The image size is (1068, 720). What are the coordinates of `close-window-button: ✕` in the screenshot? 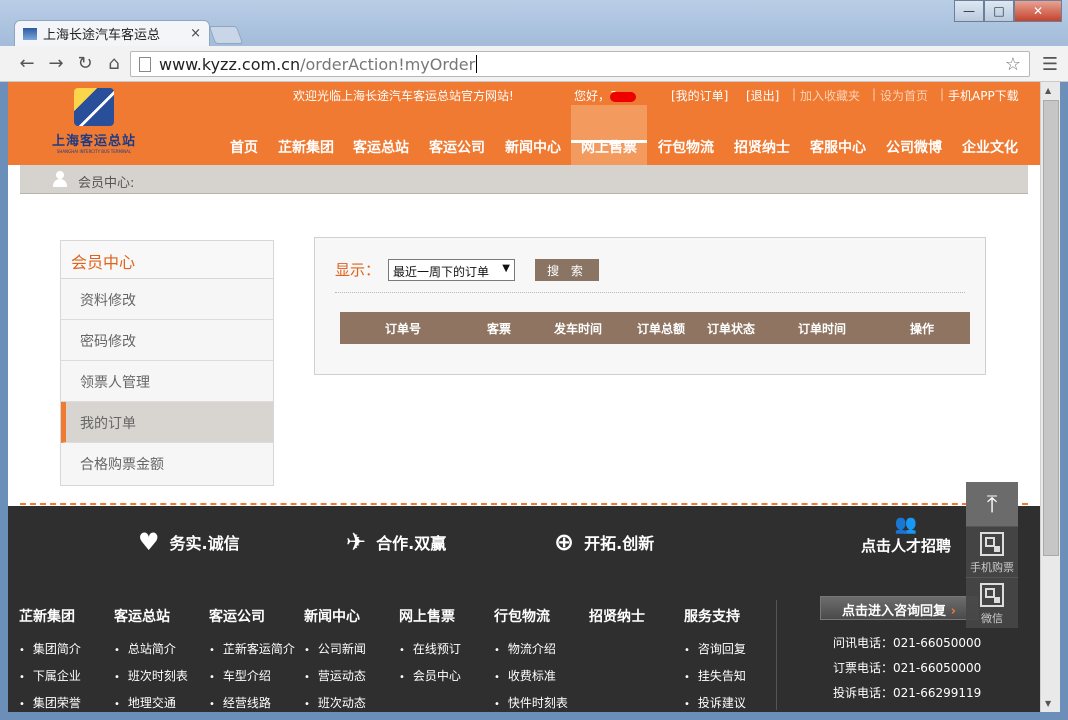 It's located at (1038, 11).